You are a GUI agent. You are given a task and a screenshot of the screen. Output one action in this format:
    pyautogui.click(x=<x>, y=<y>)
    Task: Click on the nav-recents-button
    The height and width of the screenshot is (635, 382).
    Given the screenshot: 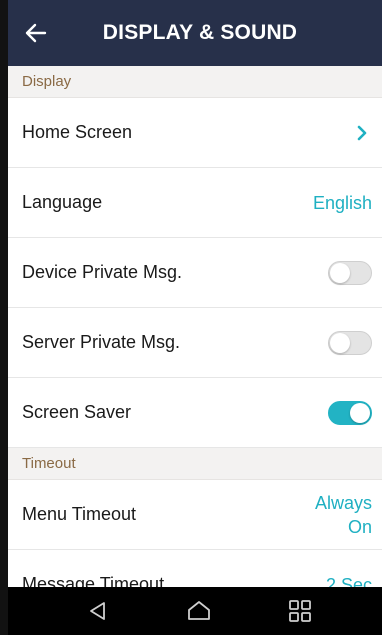 What is the action you would take?
    pyautogui.click(x=300, y=611)
    